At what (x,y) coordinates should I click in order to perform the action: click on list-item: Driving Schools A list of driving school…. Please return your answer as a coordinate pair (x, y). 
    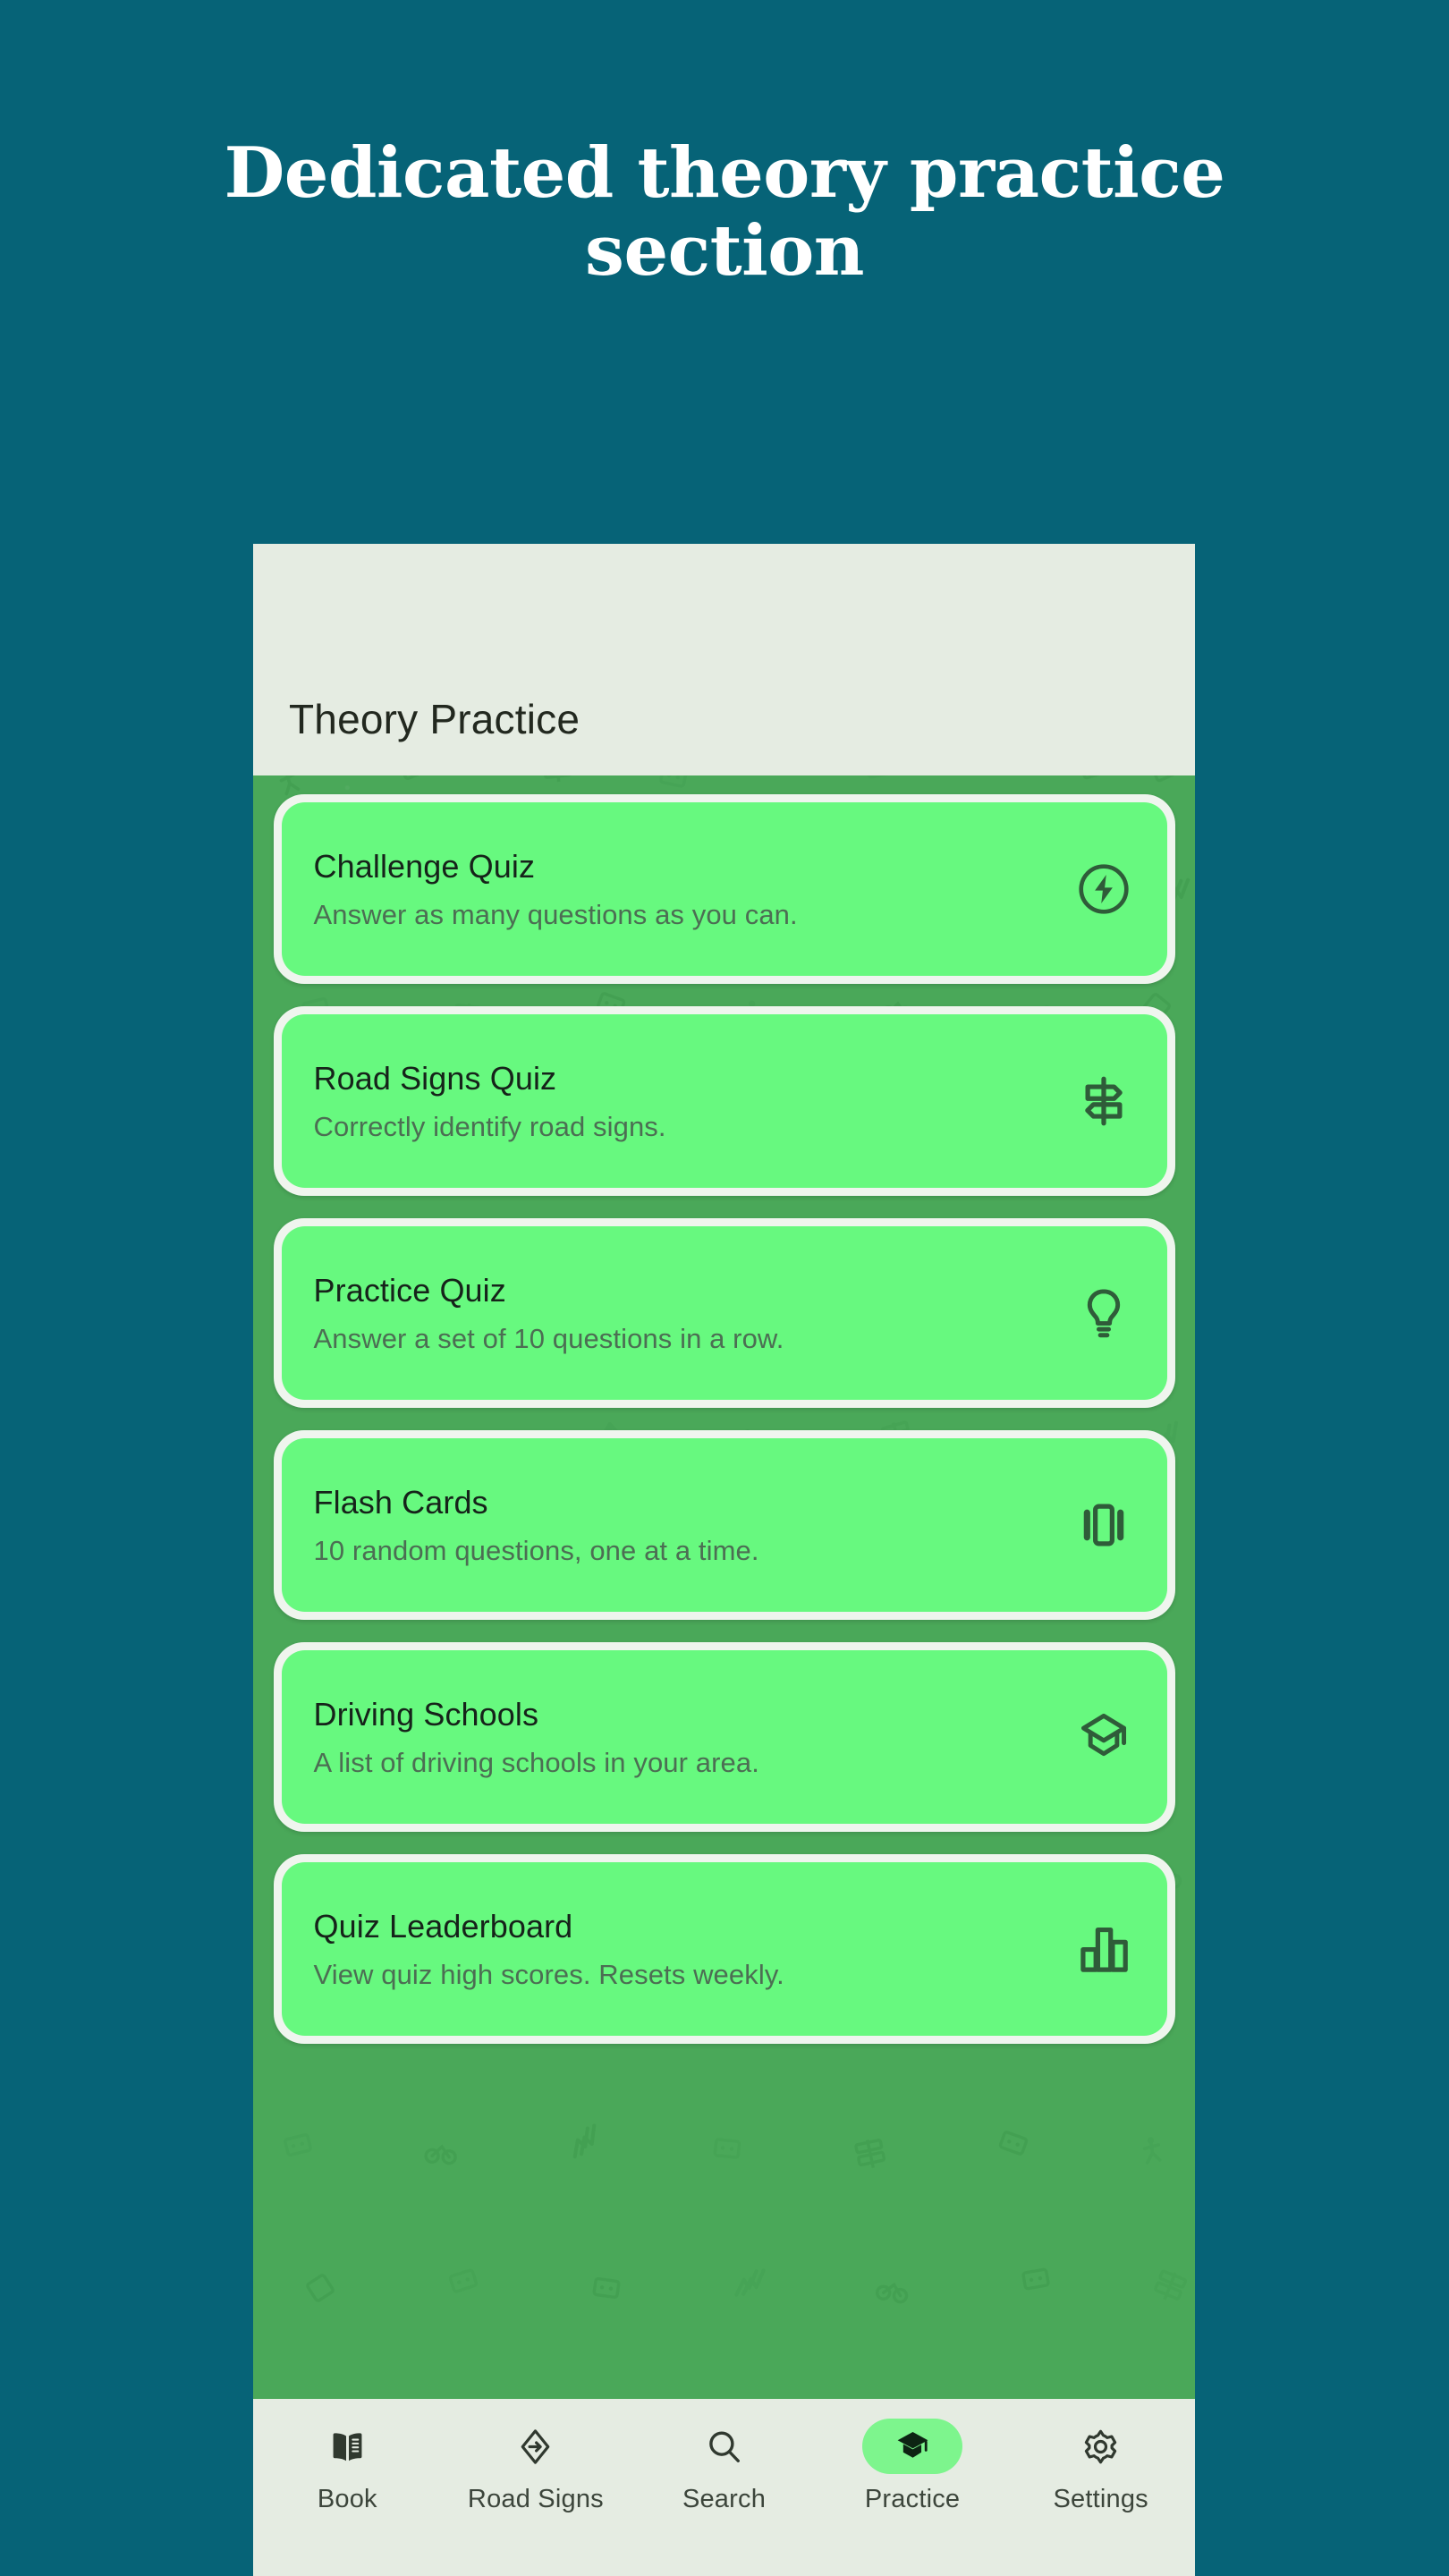
    Looking at the image, I should click on (724, 1737).